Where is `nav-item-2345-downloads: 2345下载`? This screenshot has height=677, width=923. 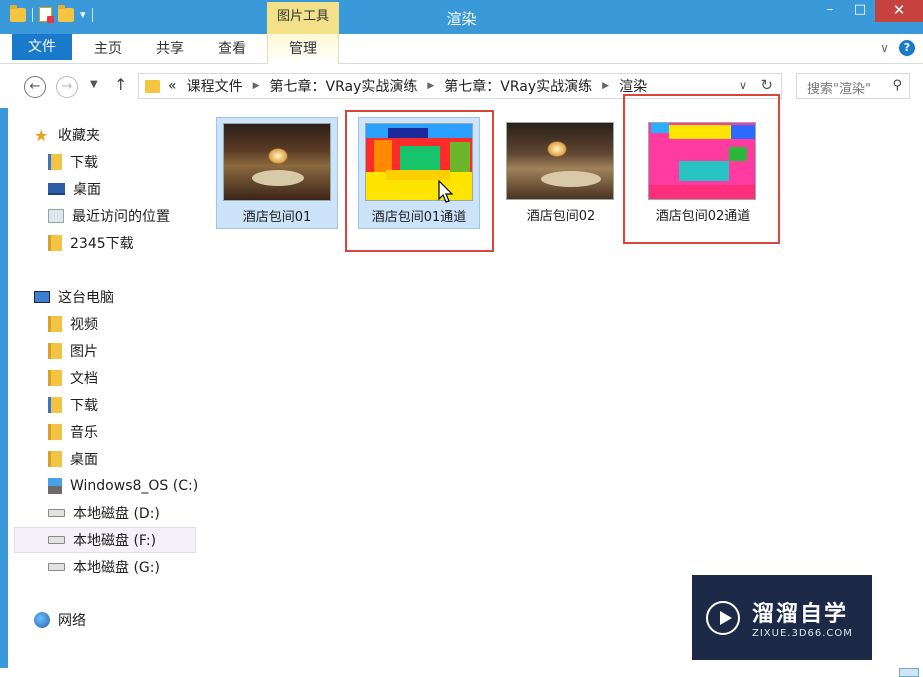 nav-item-2345-downloads: 2345下载 is located at coordinates (139, 243).